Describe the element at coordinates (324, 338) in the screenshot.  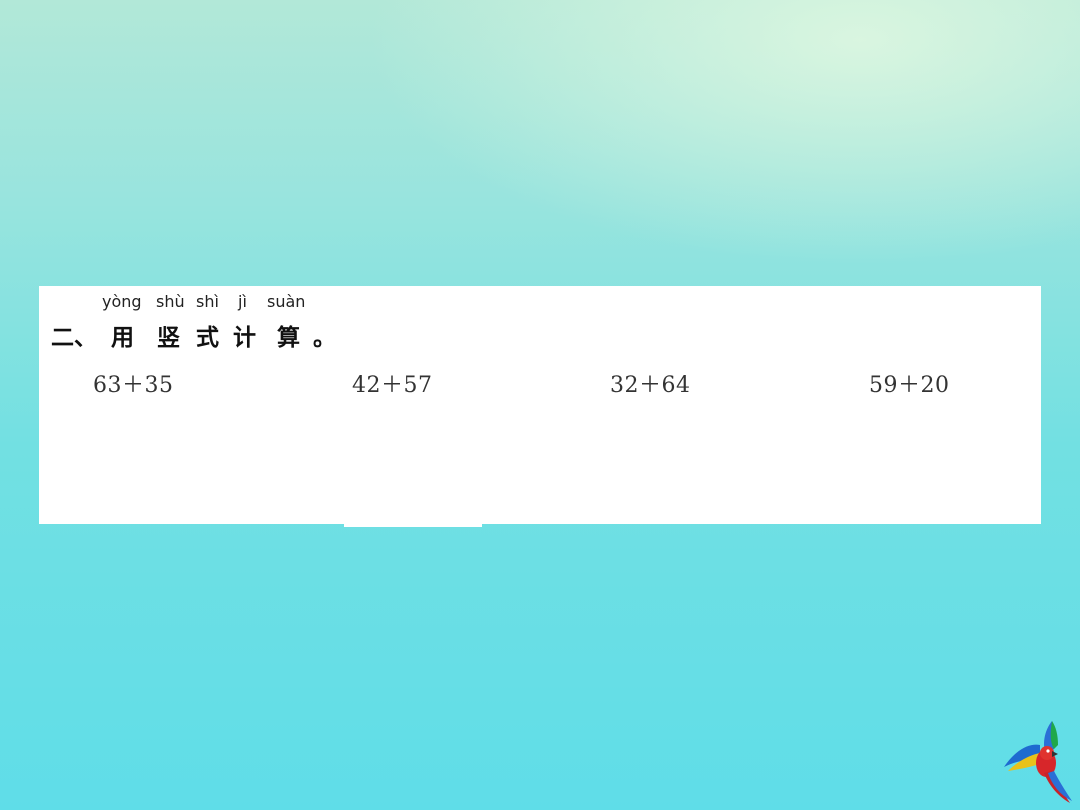
I see `heading-period: 。` at that location.